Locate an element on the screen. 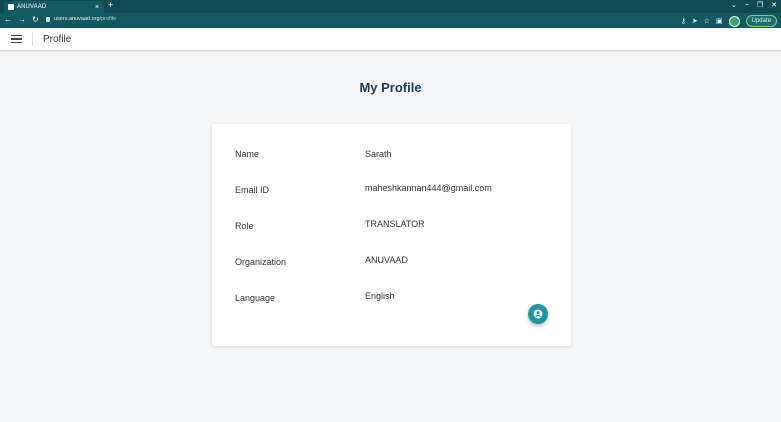 Image resolution: width=781 pixels, height=422 pixels. field-label: Name is located at coordinates (247, 154).